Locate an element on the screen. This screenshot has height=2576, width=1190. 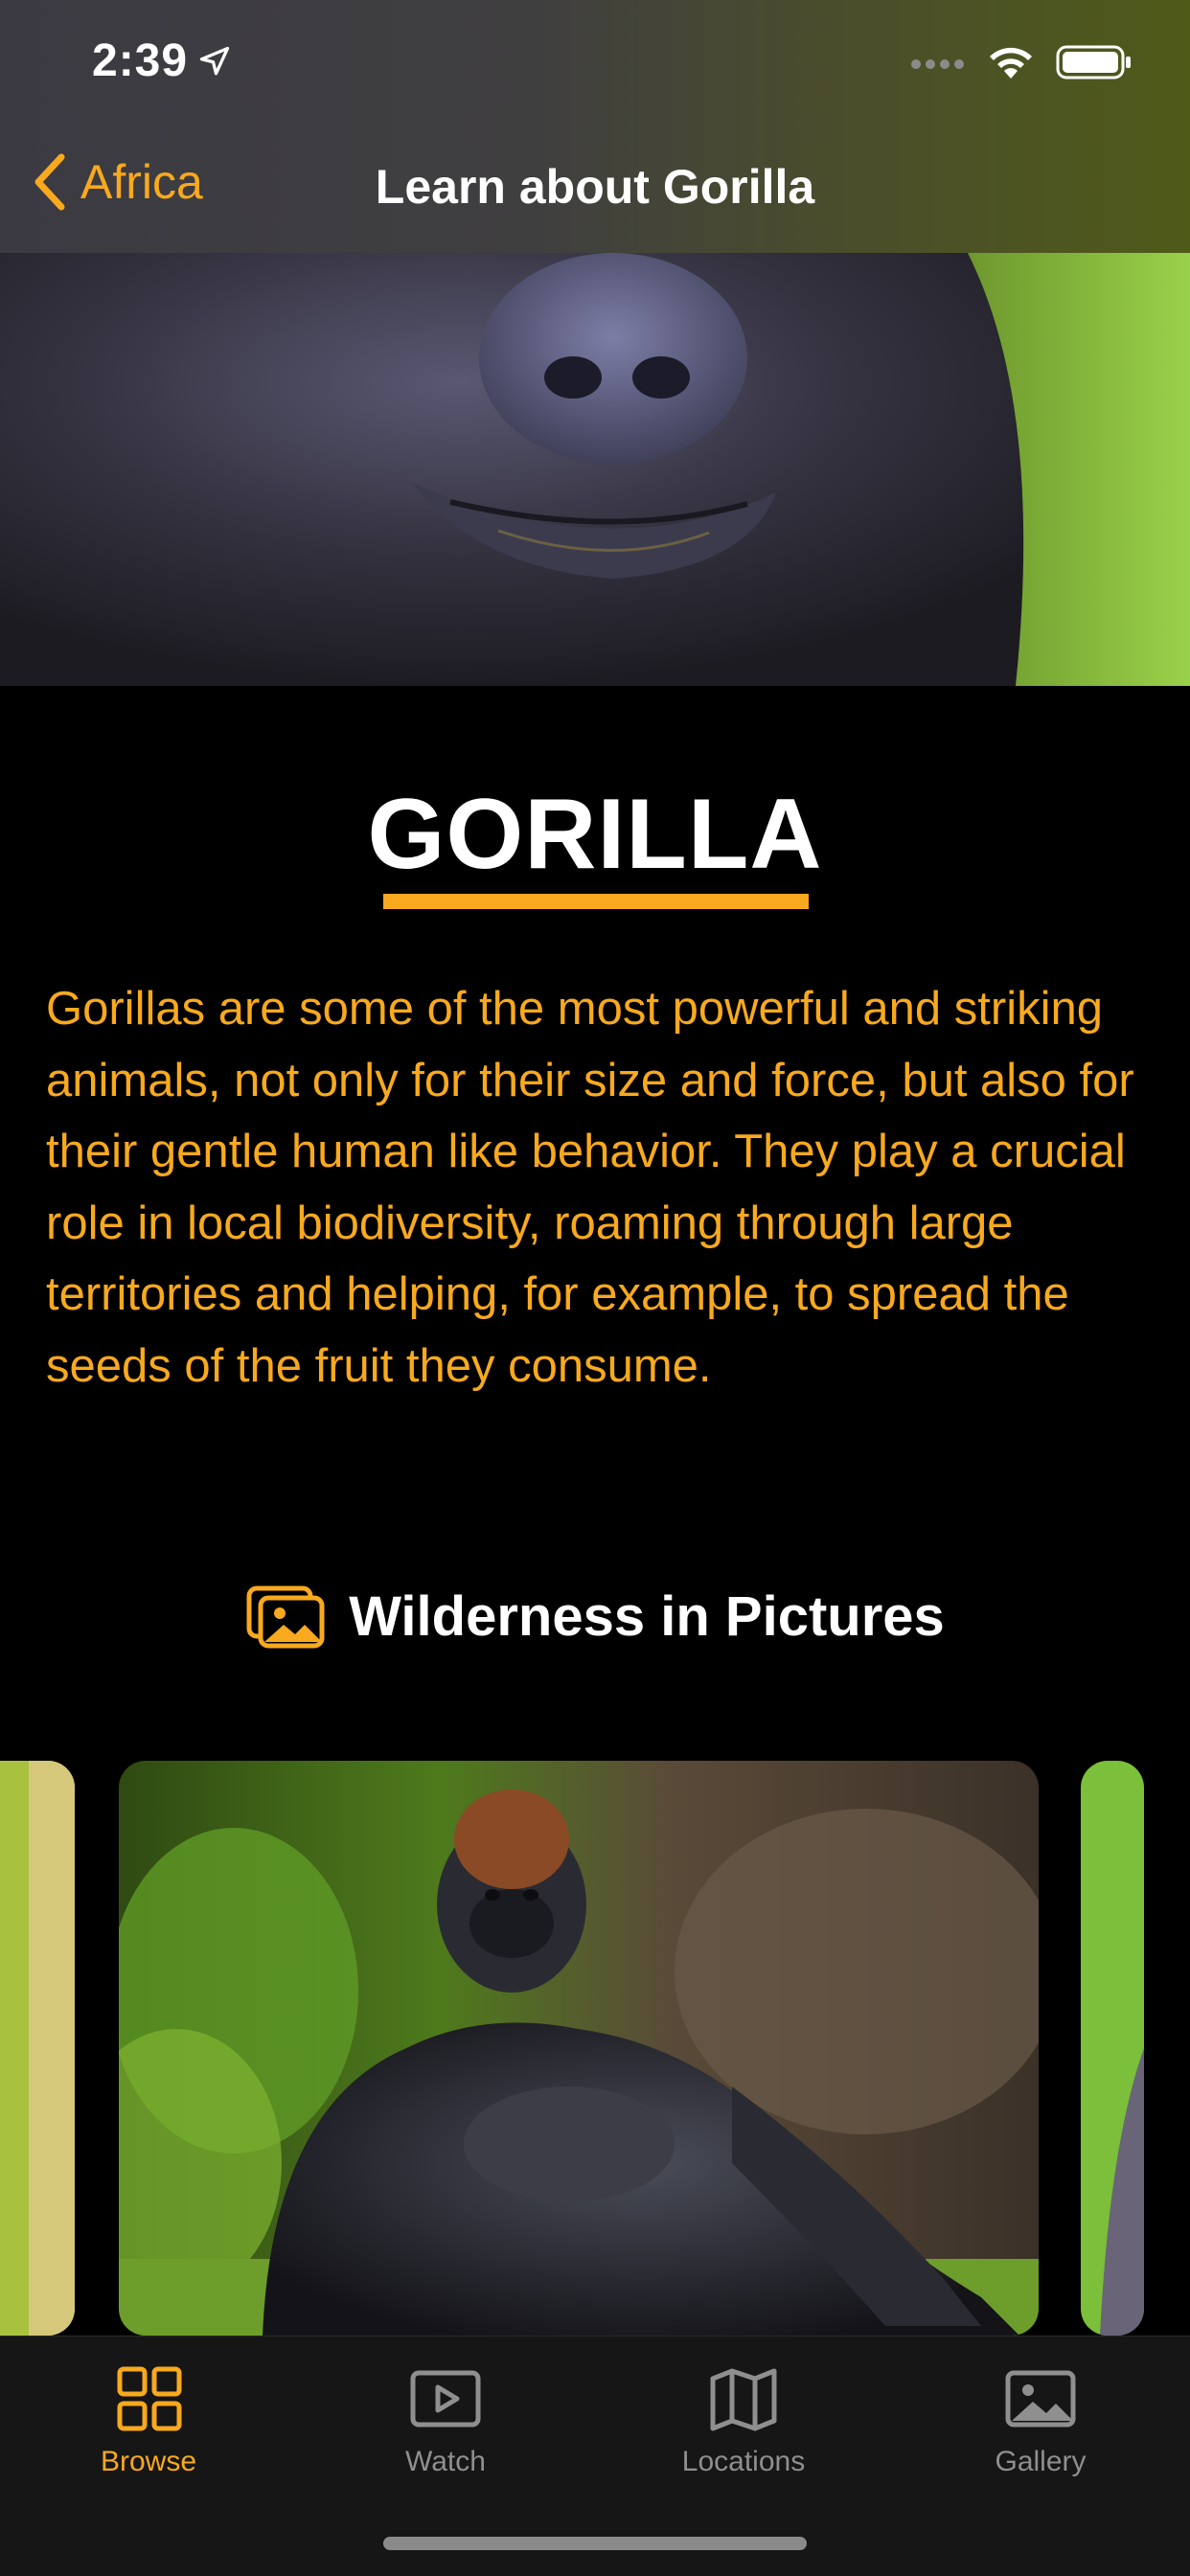
status-time-label: 2:39 is located at coordinates (140, 60).